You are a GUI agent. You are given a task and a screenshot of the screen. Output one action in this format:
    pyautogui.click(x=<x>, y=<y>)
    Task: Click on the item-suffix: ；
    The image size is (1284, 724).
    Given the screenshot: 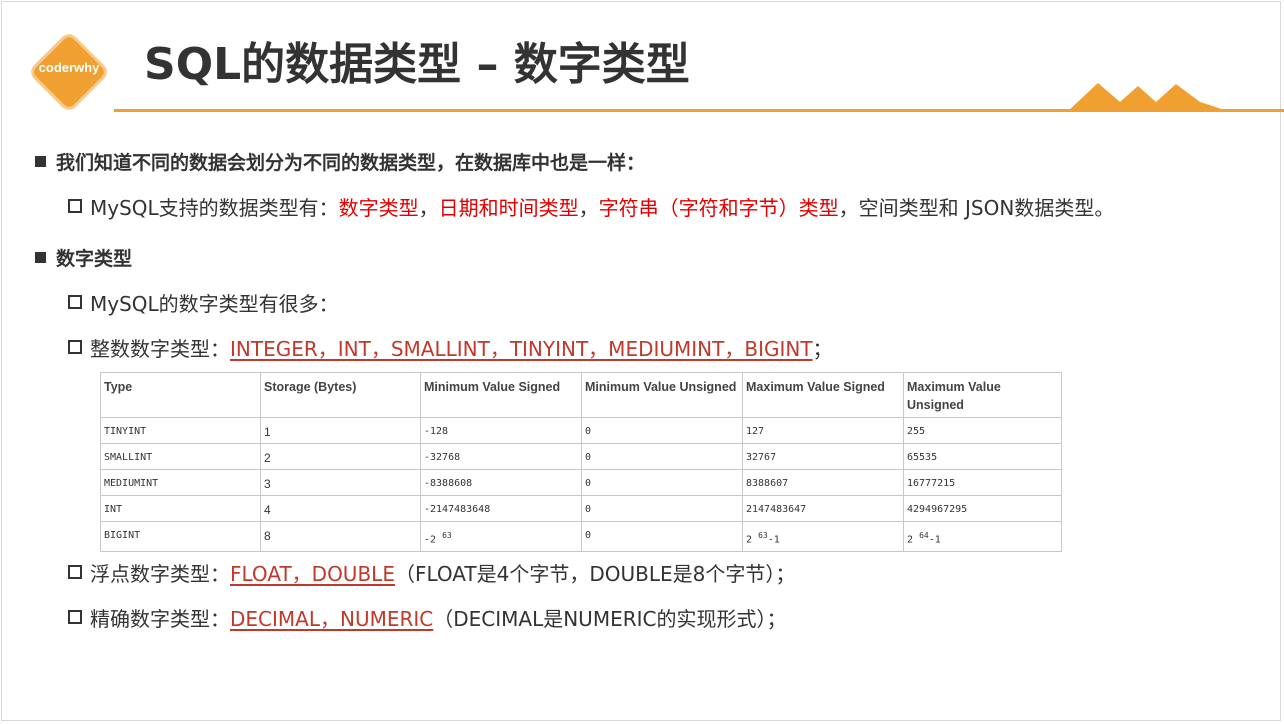 What is the action you would take?
    pyautogui.click(x=822, y=349)
    